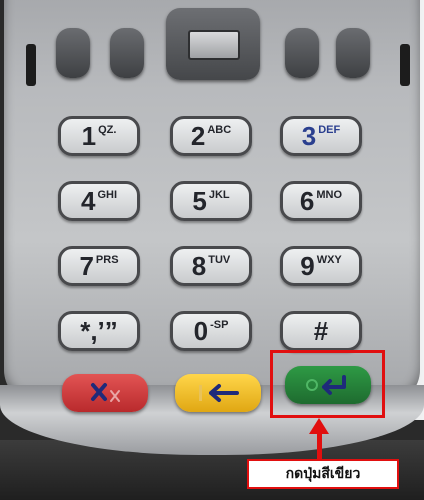 The width and height of the screenshot is (424, 500). I want to click on key-6: 6 MNO, so click(321, 201).